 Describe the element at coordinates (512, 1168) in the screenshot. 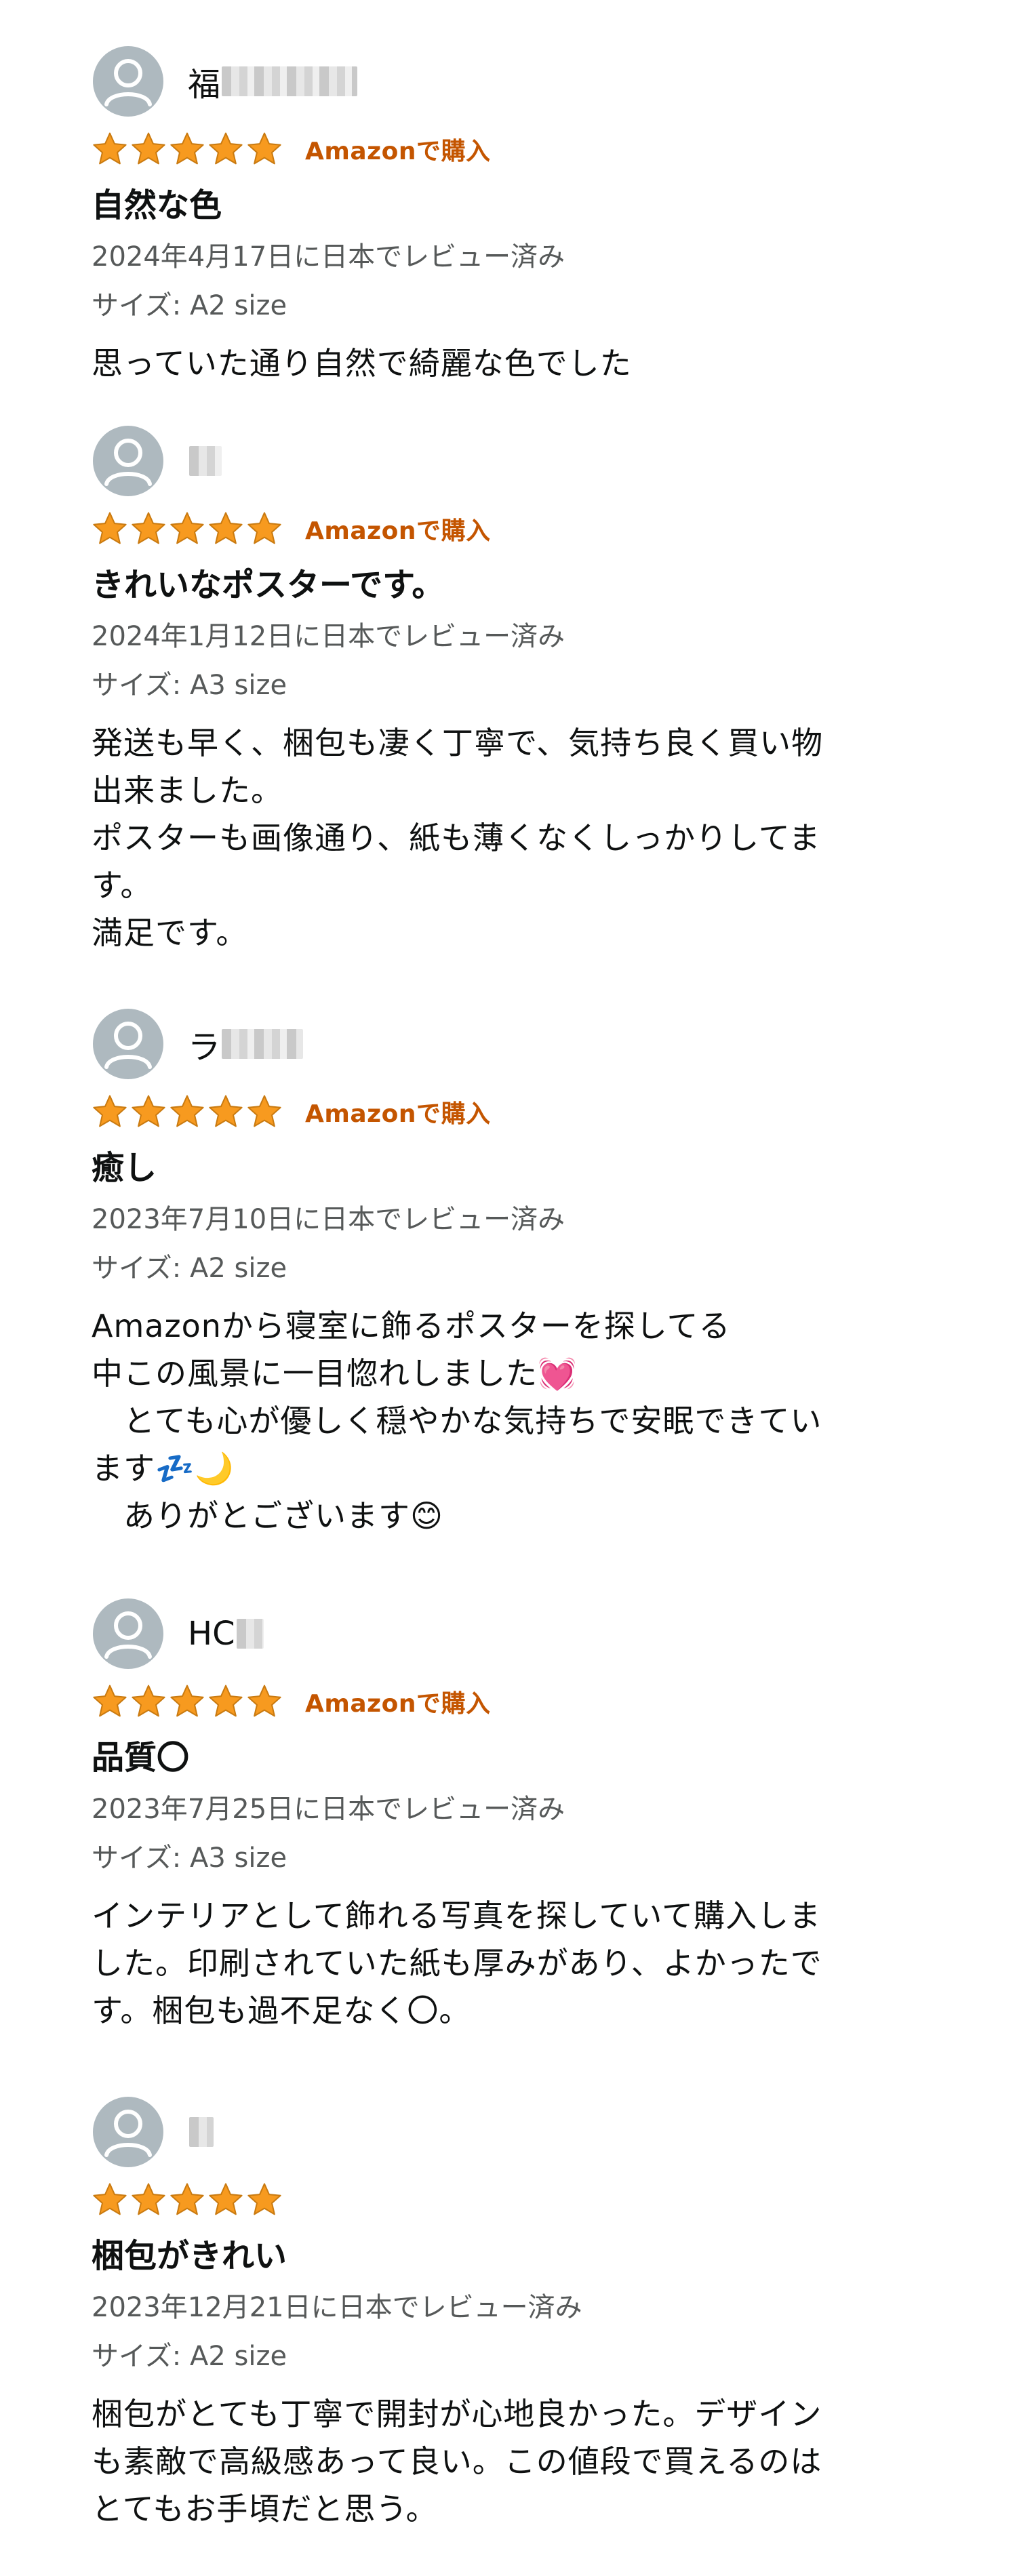

I see `review-title: 癒し` at that location.